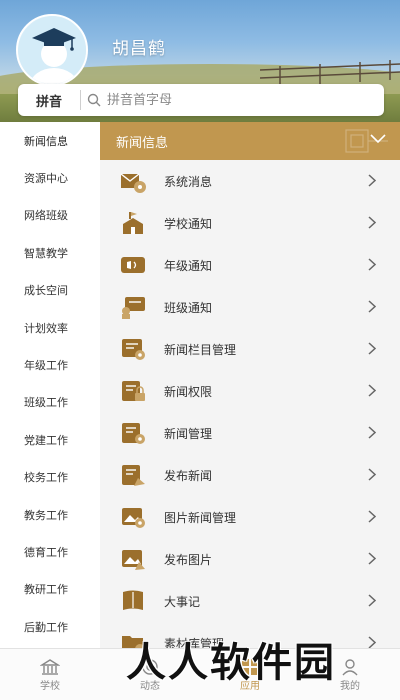 The image size is (400, 700). Describe the element at coordinates (188, 265) in the screenshot. I see `menu-item-label: 年级通知` at that location.